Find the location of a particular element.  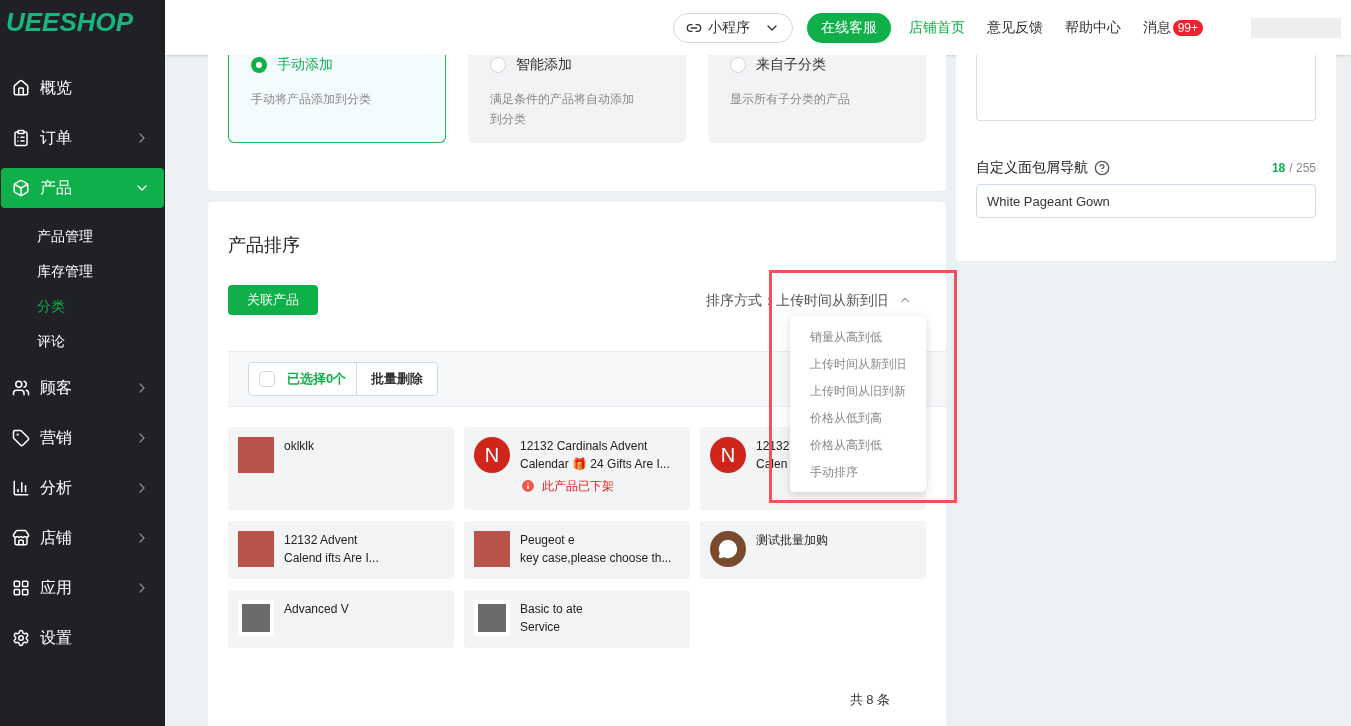

selected-count: 已选择0个 is located at coordinates (317, 379).